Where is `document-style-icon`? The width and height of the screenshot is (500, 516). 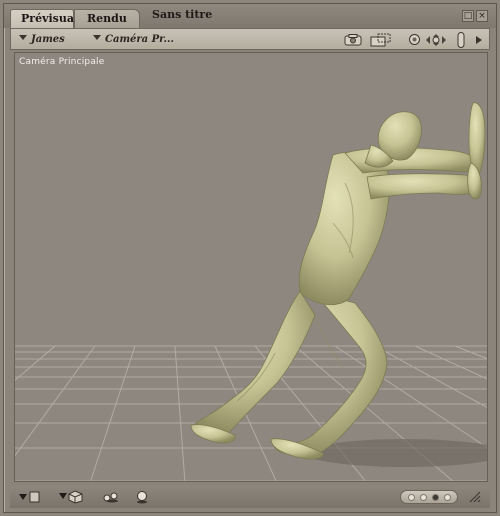 document-style-icon is located at coordinates (29, 497).